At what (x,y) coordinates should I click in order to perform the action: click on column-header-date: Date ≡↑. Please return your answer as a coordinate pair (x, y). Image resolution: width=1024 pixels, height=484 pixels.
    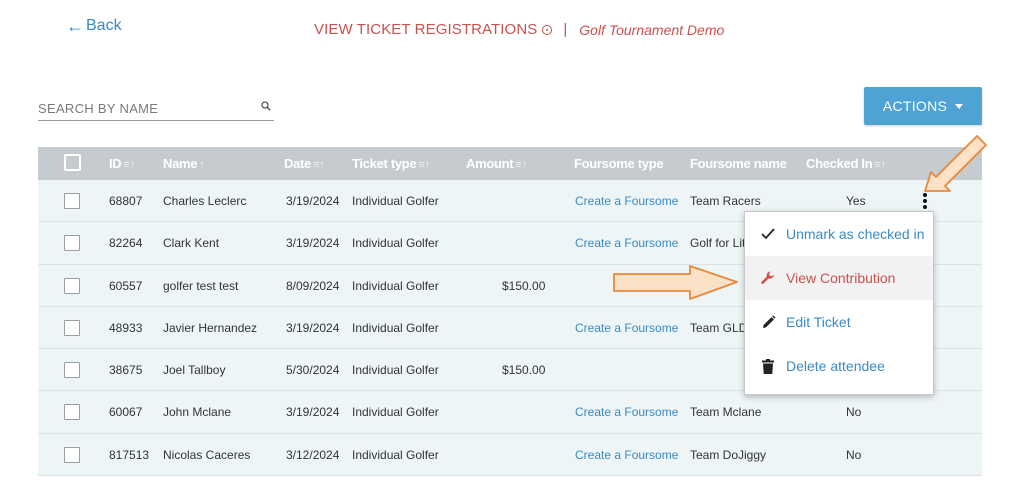
    Looking at the image, I should click on (304, 163).